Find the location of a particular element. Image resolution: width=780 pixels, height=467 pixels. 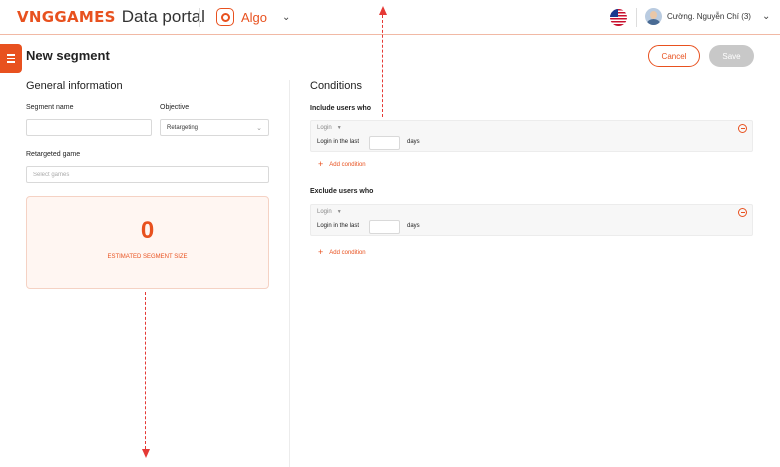

include-condition-type-select: Login ▼ is located at coordinates (329, 128).